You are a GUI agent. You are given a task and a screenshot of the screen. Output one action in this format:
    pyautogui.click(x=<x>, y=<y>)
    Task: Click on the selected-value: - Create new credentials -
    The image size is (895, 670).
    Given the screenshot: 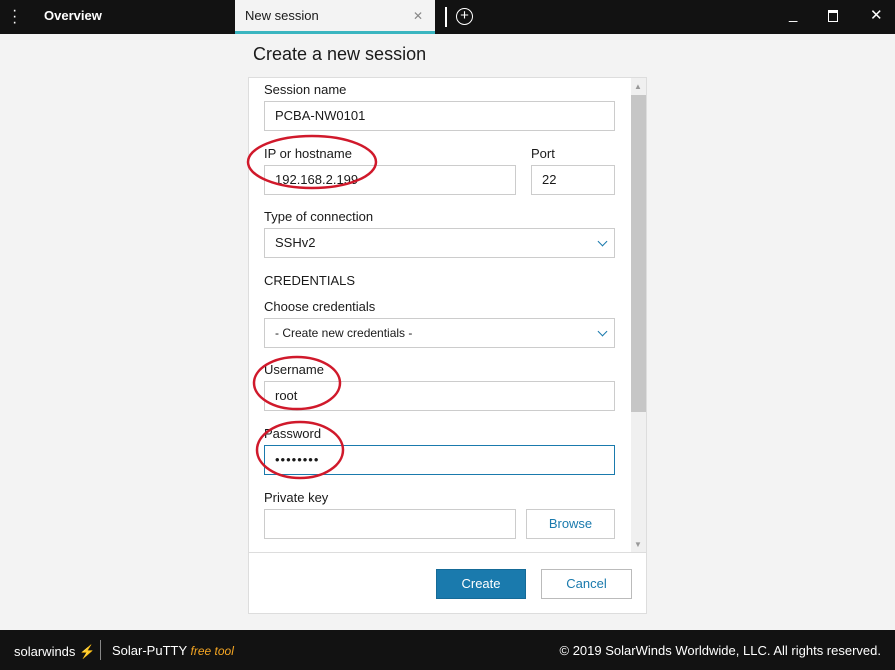 What is the action you would take?
    pyautogui.click(x=344, y=333)
    